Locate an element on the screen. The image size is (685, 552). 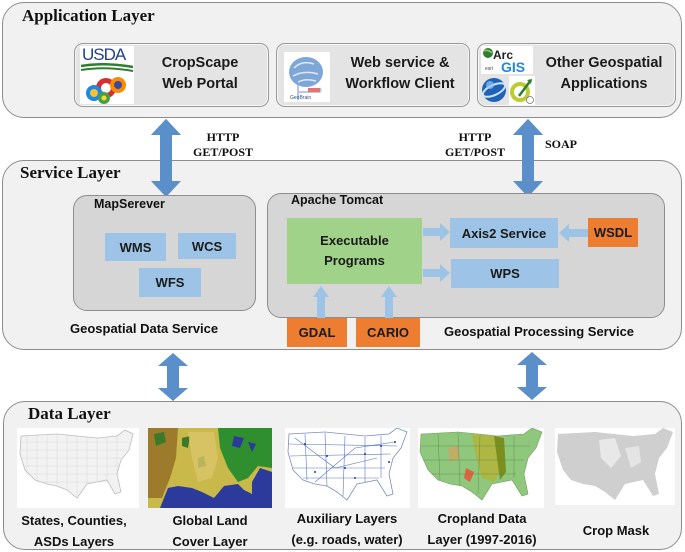
gdal-box: GDAL is located at coordinates (317, 332).